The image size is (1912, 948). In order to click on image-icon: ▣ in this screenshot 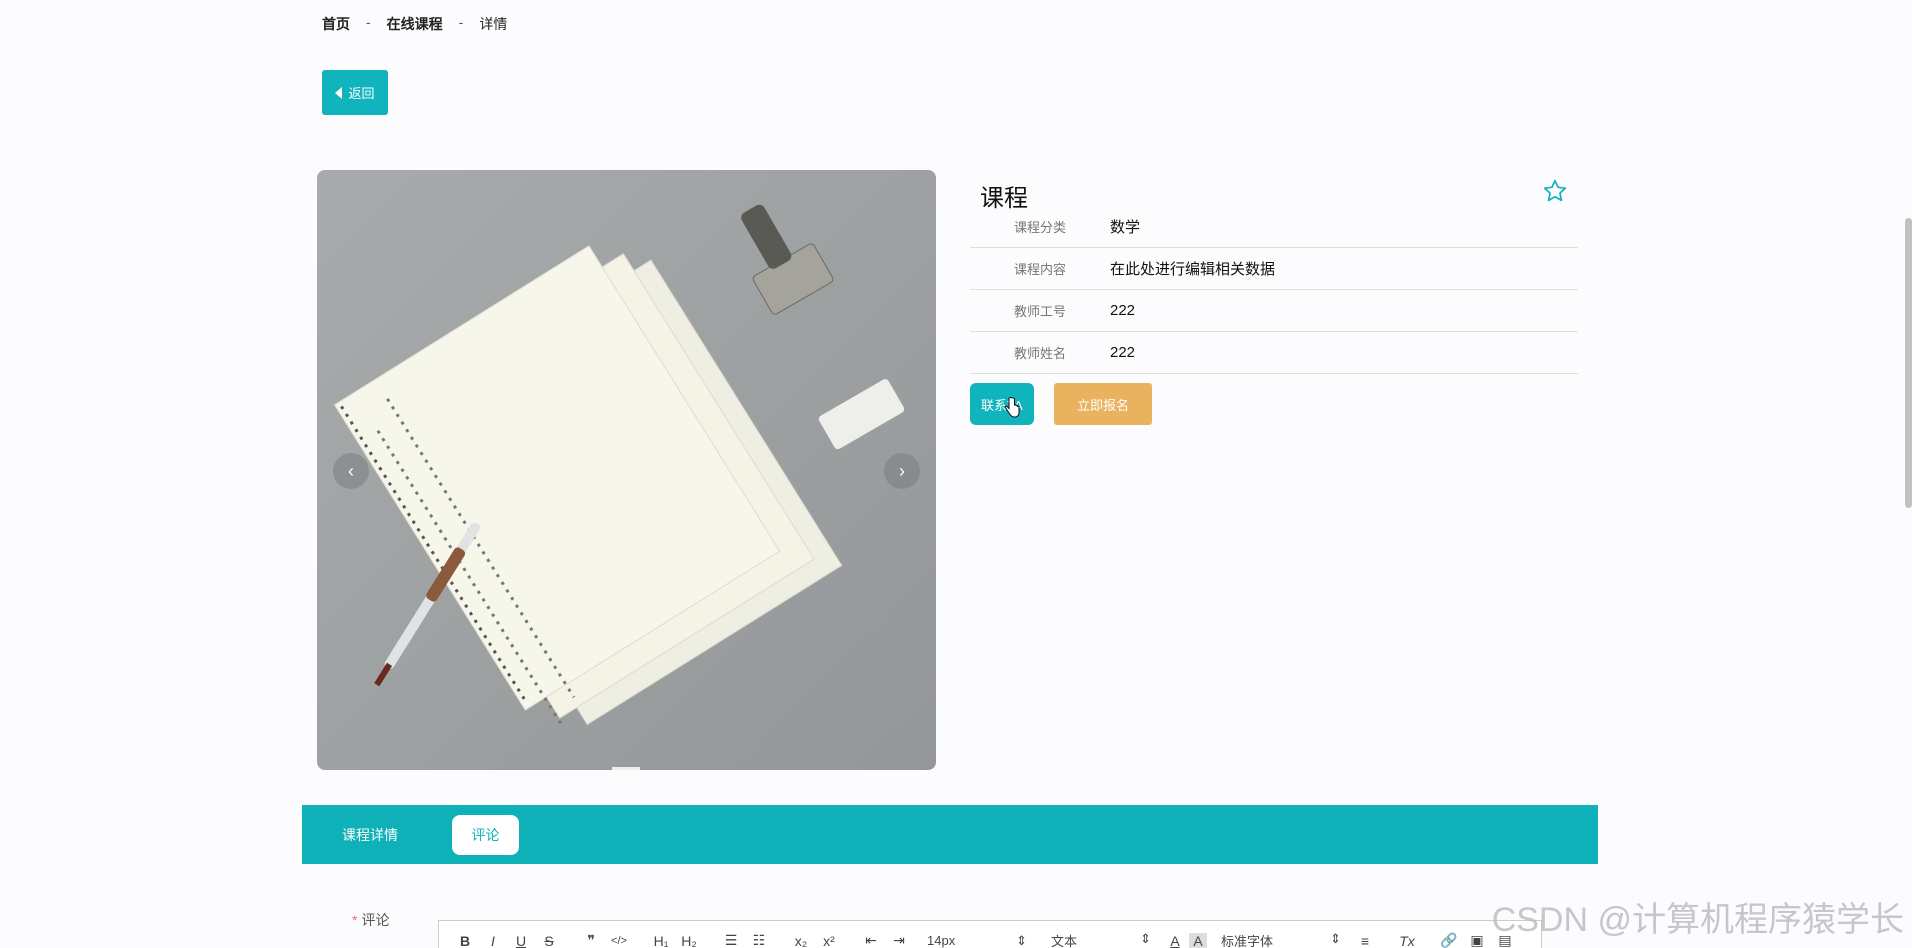, I will do `click(1477, 940)`.